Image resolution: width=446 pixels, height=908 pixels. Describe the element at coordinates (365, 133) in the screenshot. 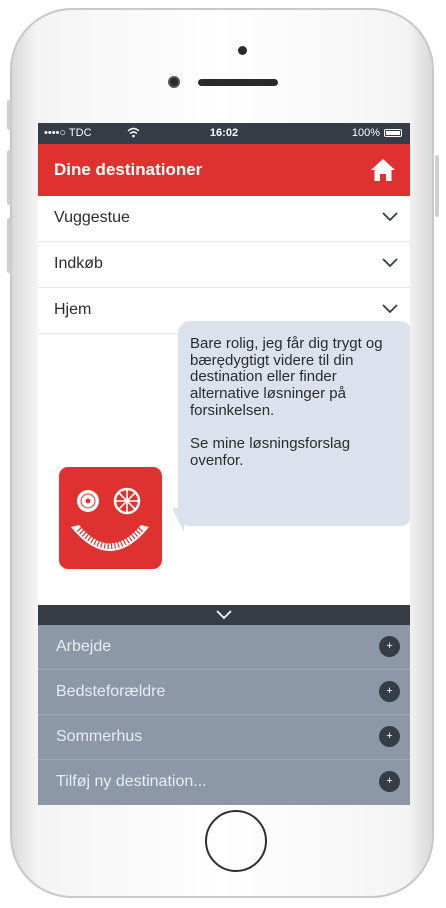

I see `battery-percent: 100%` at that location.